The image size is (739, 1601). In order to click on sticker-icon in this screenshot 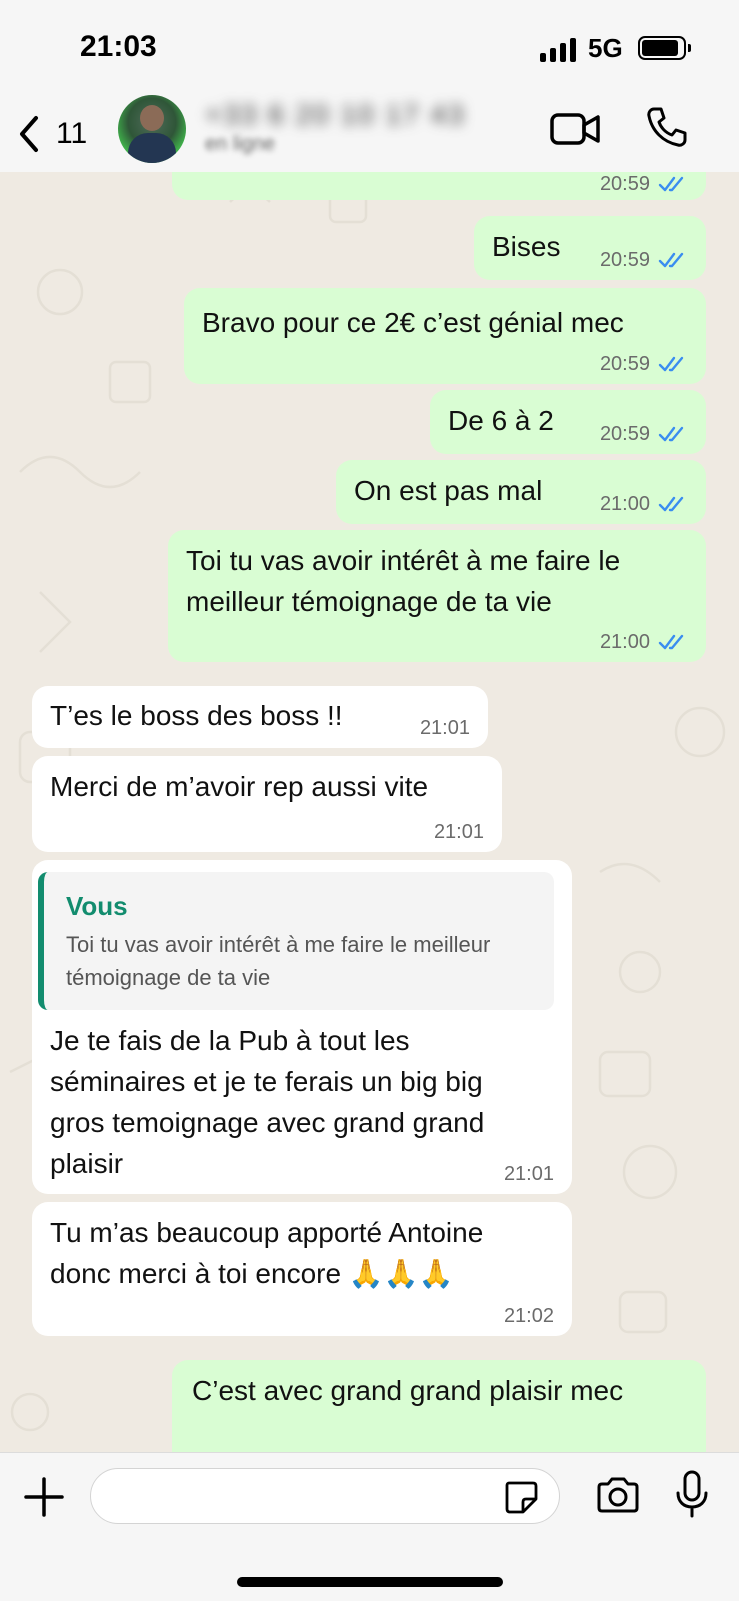, I will do `click(521, 1497)`.